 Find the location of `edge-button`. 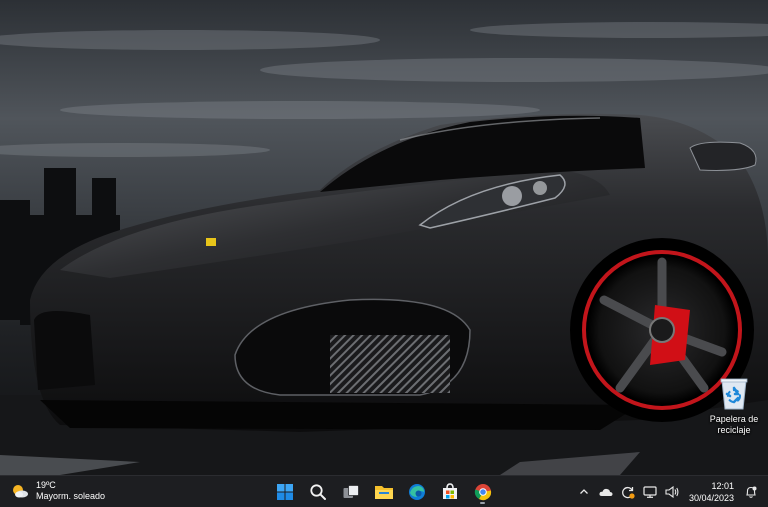

edge-button is located at coordinates (416, 492).